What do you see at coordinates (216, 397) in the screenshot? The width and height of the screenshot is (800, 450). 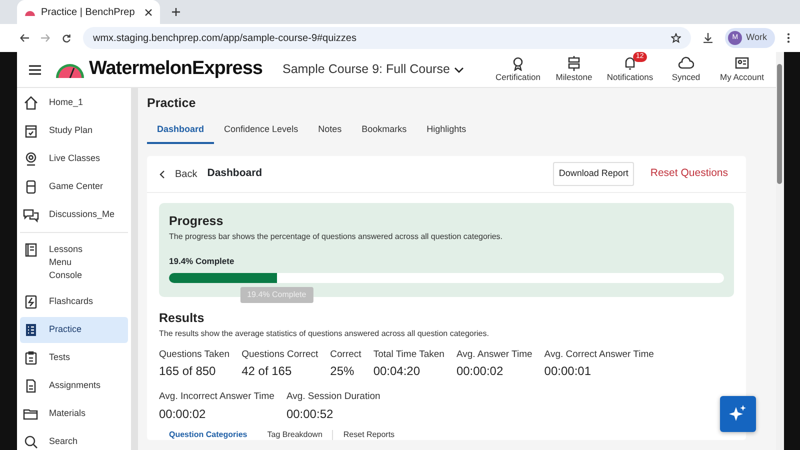 I see `stat-label: Avg. Incorrect Answer Time` at bounding box center [216, 397].